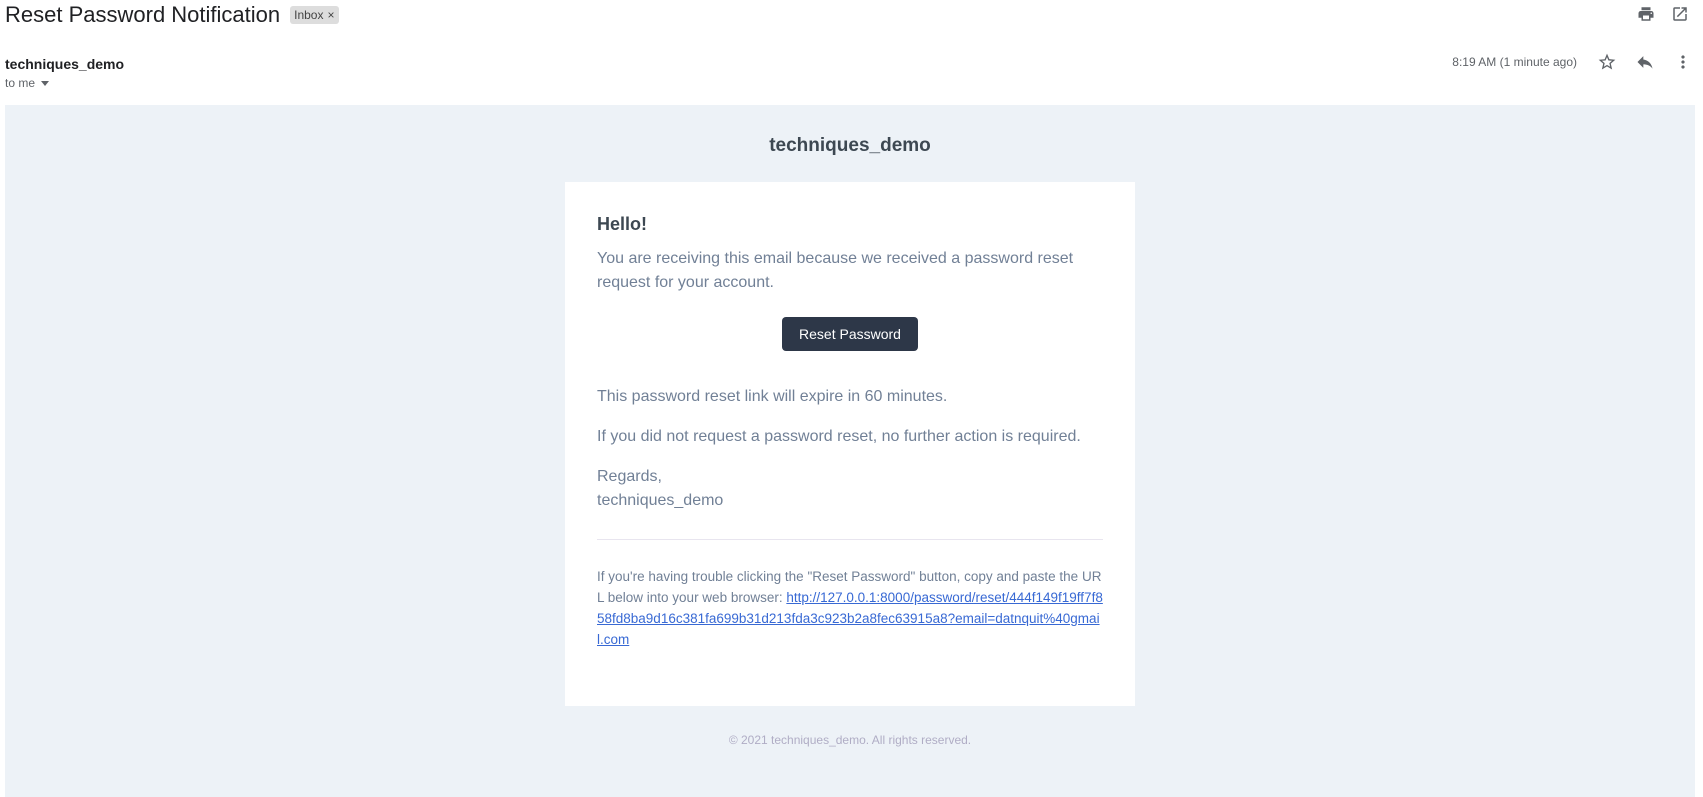  I want to click on more-vert-icon, so click(1683, 62).